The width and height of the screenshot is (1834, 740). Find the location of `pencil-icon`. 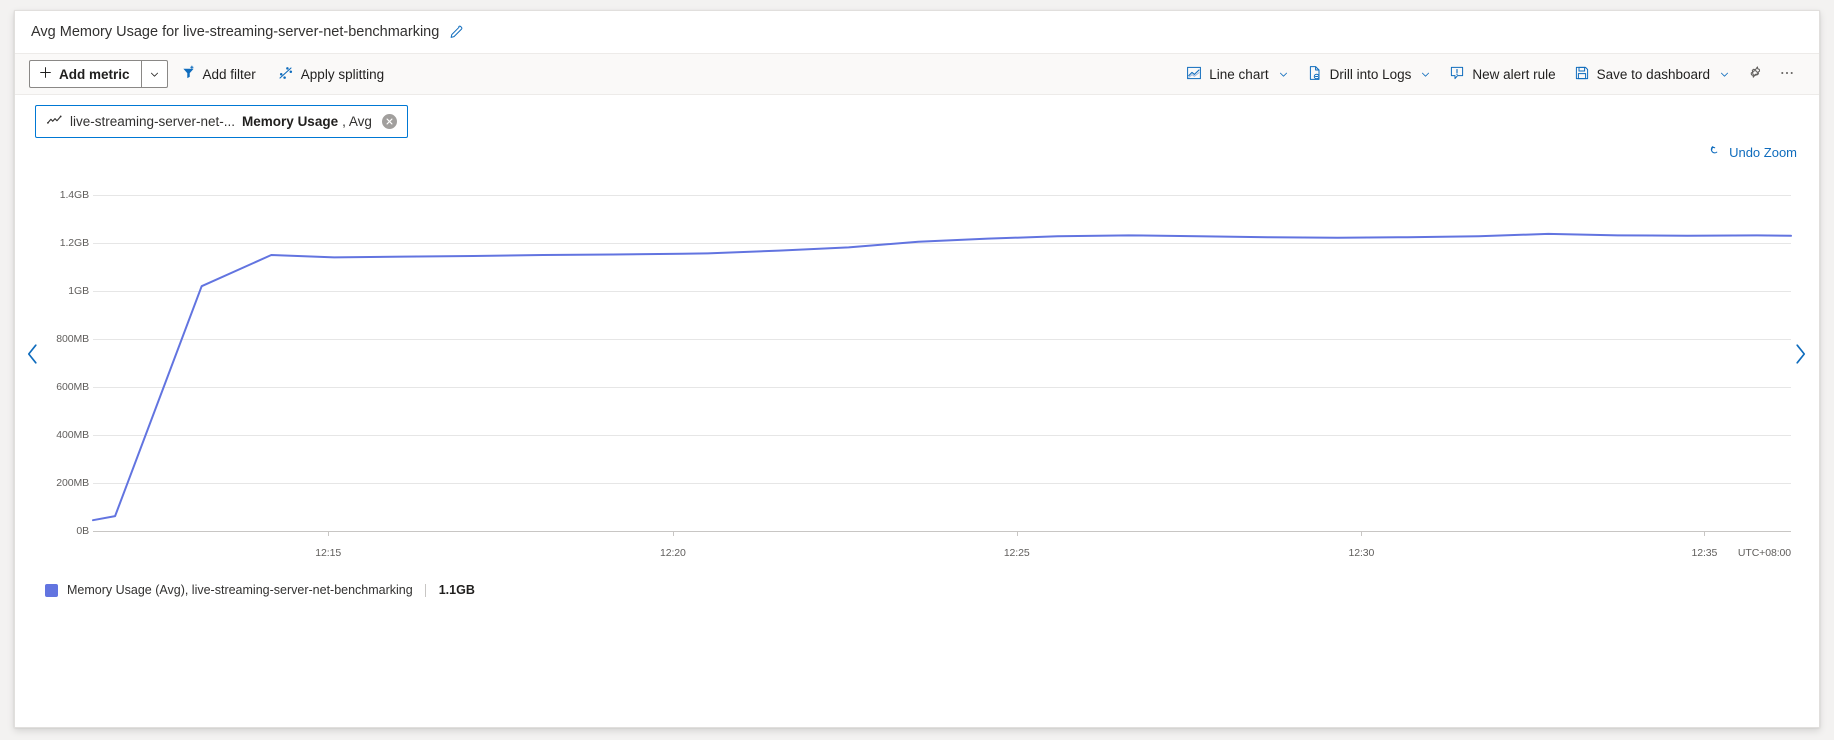

pencil-icon is located at coordinates (455, 32).